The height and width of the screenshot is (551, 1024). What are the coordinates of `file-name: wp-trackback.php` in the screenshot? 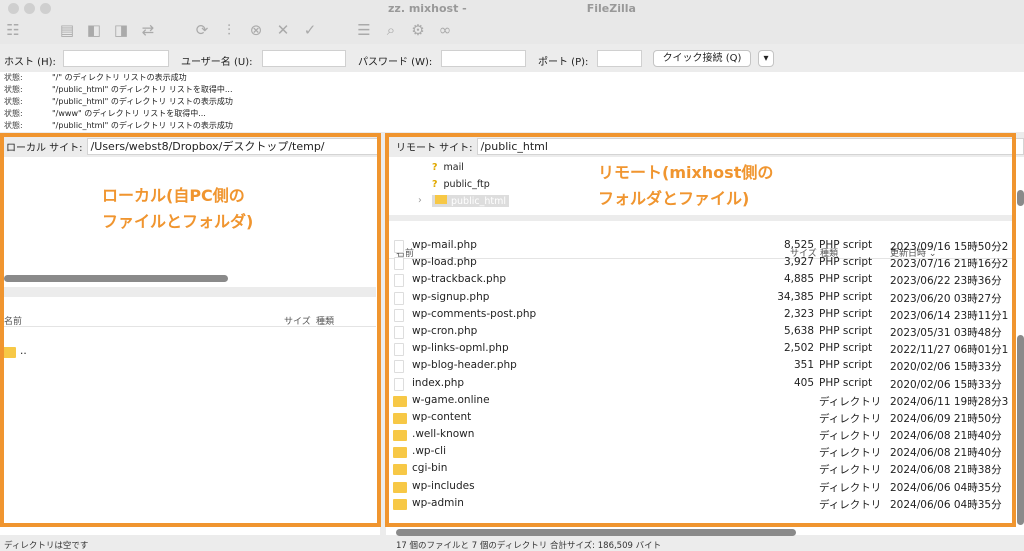 It's located at (459, 279).